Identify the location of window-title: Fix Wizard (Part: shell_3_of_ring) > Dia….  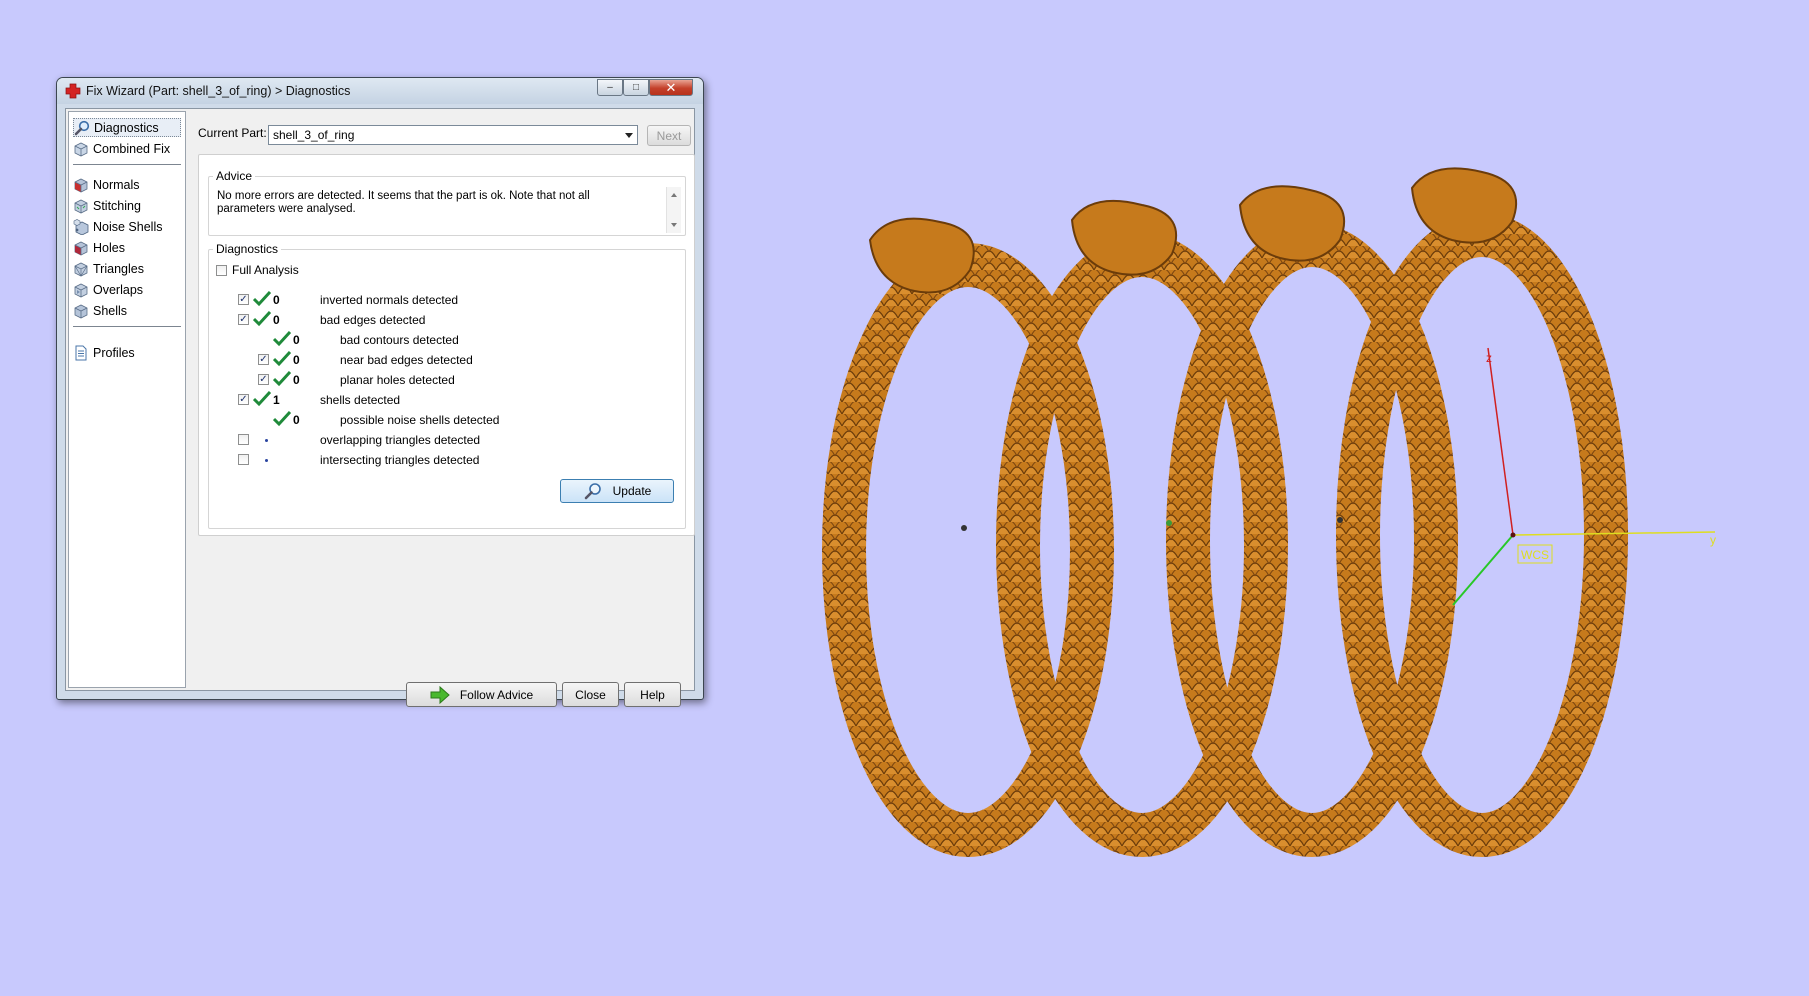
(218, 91).